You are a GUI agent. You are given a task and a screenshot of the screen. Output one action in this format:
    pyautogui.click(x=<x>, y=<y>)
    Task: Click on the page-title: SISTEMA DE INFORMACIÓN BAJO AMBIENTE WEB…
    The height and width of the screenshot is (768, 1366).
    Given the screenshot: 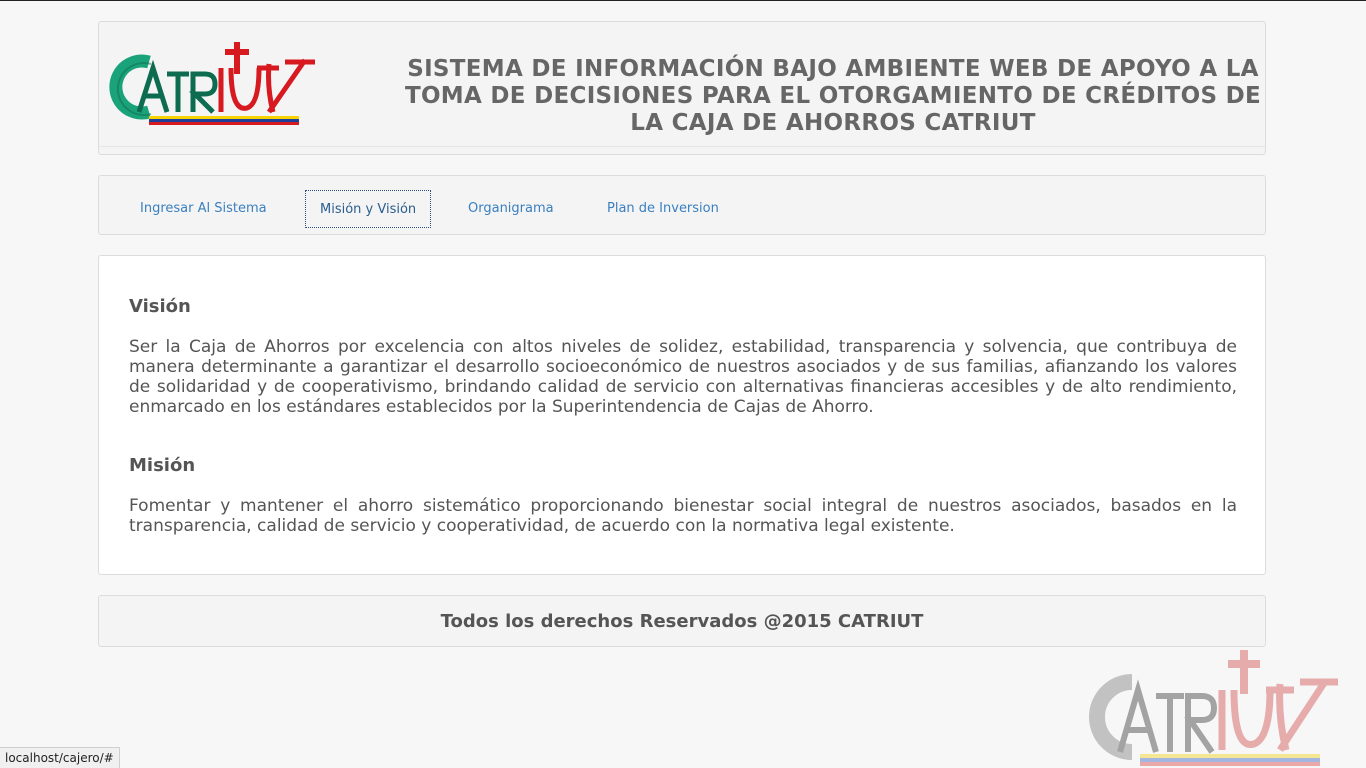 What is the action you would take?
    pyautogui.click(x=833, y=96)
    